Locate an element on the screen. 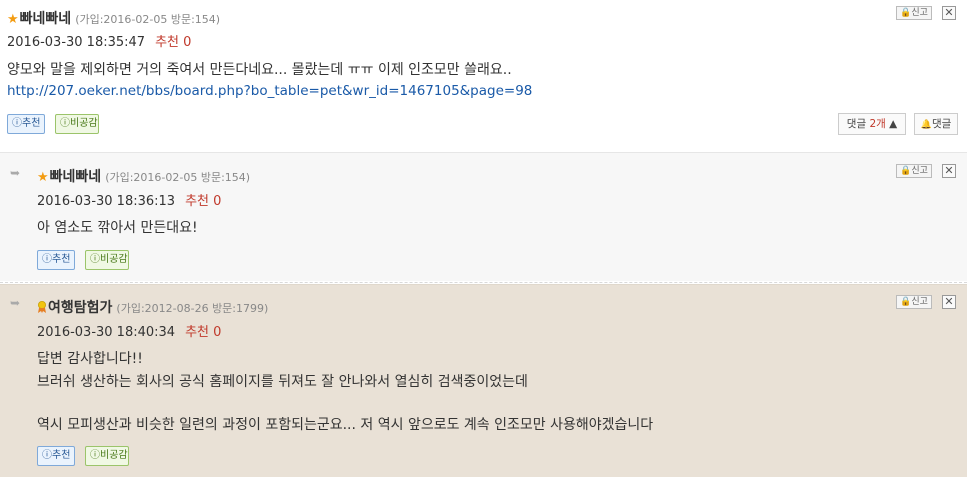  reply-button: 🔔댓글 is located at coordinates (936, 124).